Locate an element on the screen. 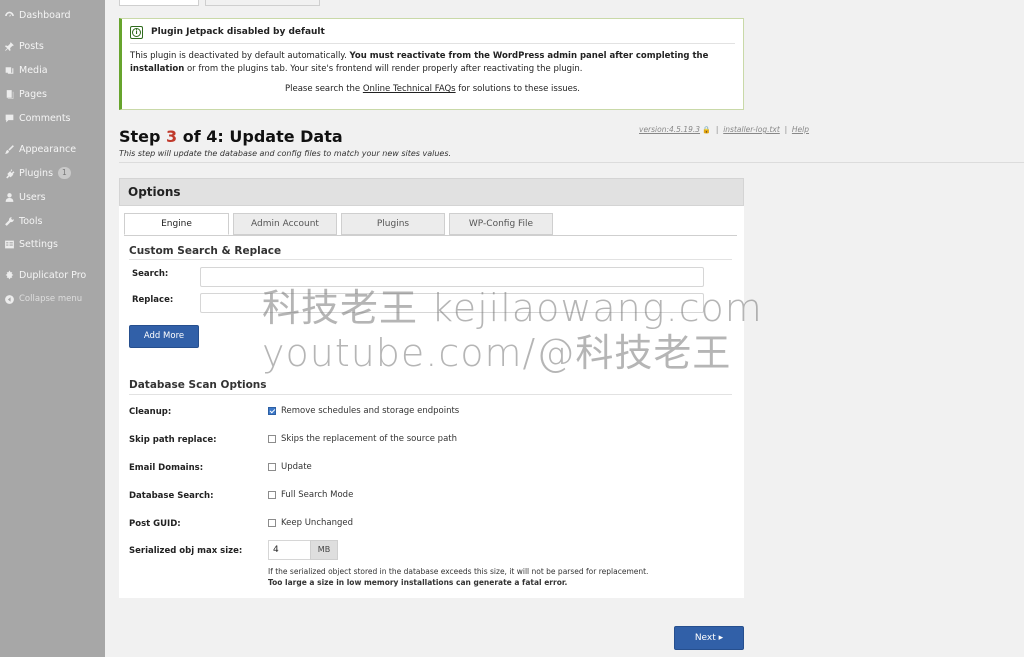 This screenshot has width=1024, height=657. database-search-option: Full Search Mode is located at coordinates (310, 495).